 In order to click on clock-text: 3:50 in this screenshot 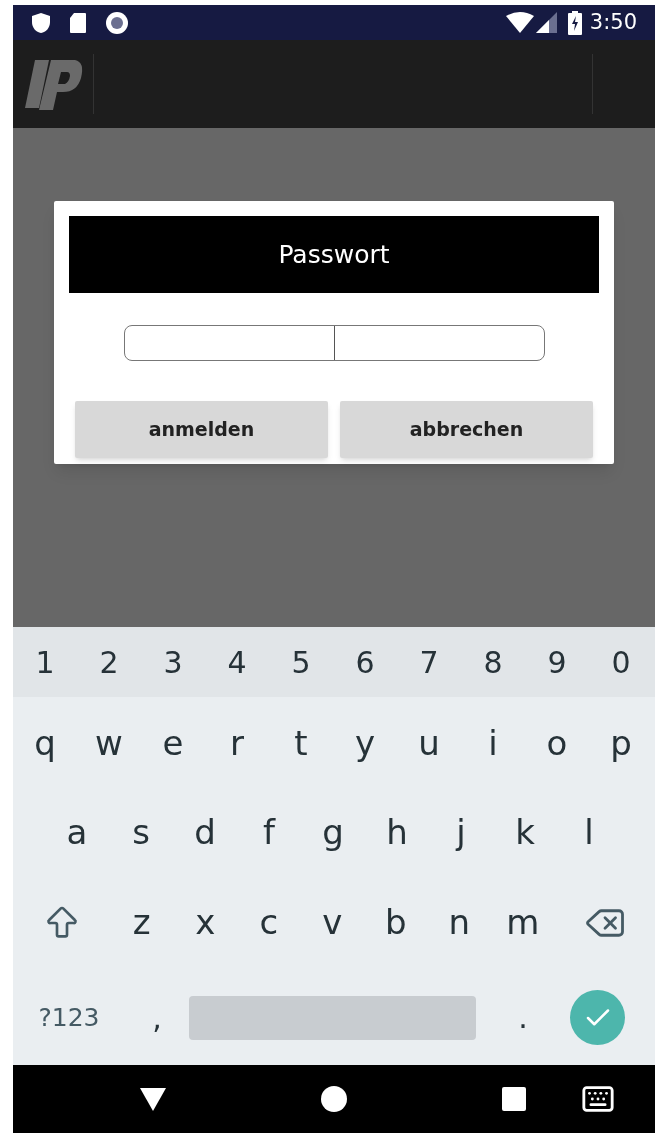, I will do `click(613, 22)`.